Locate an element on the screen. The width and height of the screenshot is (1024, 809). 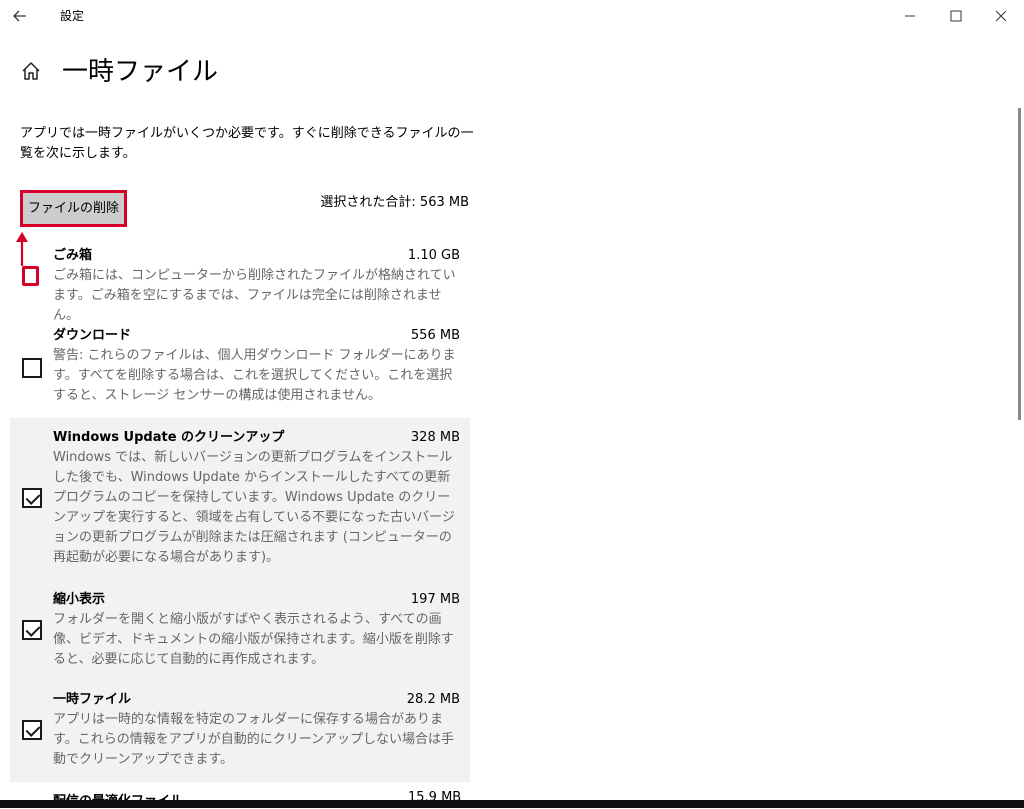
item-size: 328 MB is located at coordinates (435, 437).